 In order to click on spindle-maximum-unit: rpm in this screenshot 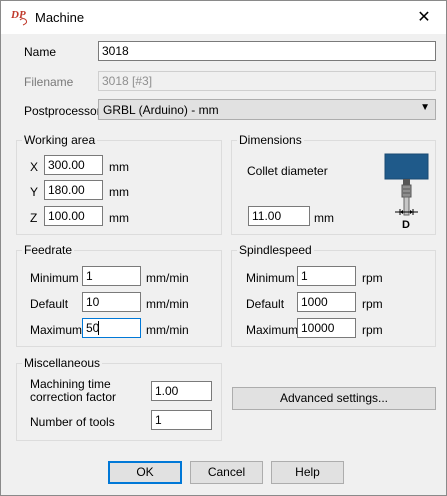, I will do `click(372, 330)`.